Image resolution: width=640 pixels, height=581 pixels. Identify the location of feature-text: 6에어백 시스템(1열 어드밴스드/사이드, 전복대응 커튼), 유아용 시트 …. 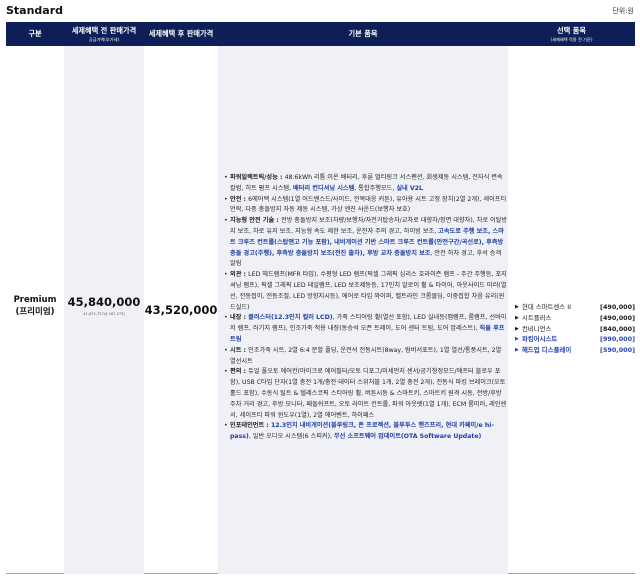
(368, 204).